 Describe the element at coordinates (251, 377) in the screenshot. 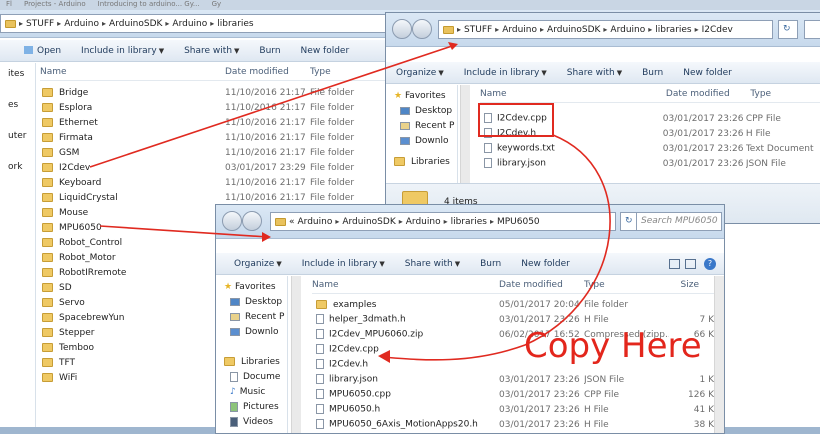

I see `nav-documents: Docume` at that location.